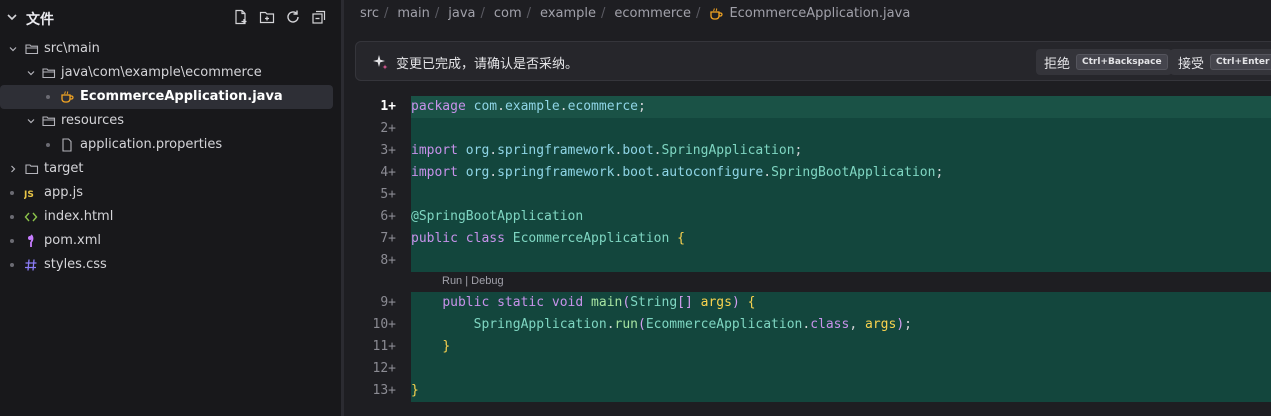 This screenshot has width=1271, height=416. Describe the element at coordinates (599, 302) in the screenshot. I see `code-text: public static void main(String[] args) {` at that location.